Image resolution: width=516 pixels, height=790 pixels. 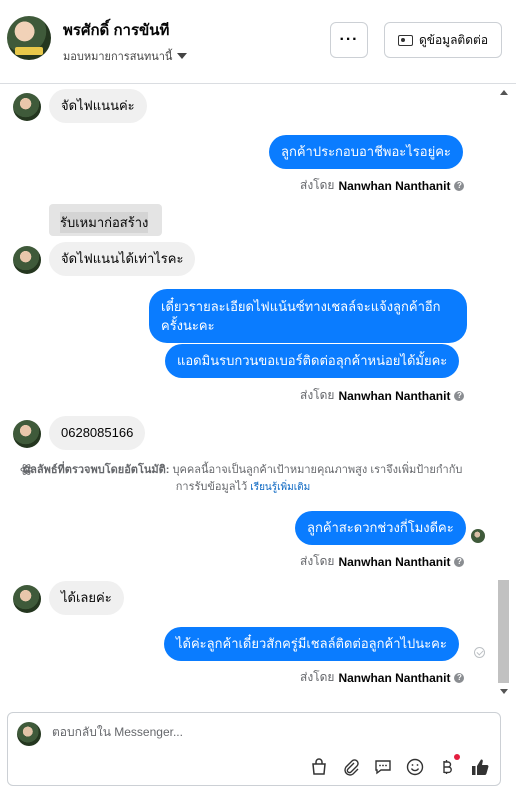 I want to click on shopping-bag-icon, so click(x=319, y=767).